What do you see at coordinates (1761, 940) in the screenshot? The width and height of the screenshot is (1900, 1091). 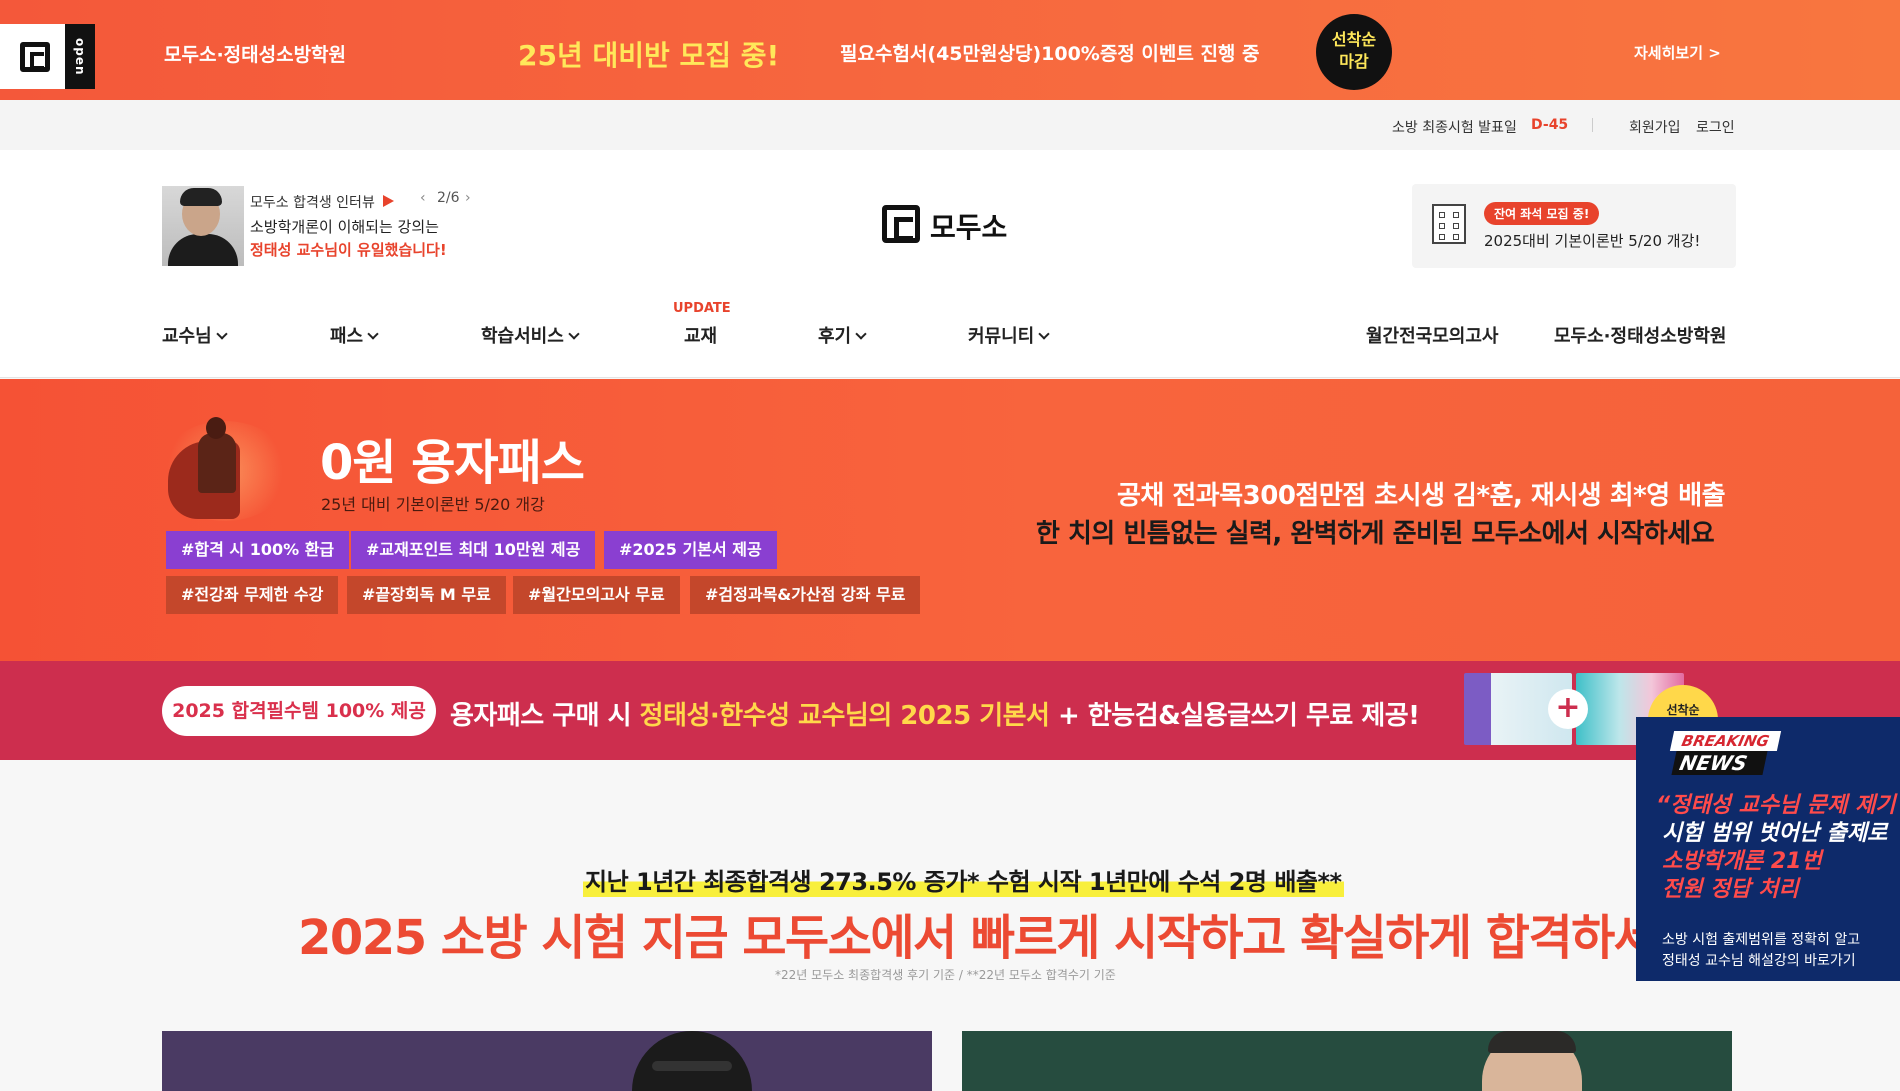 I see `news-desc-1: 소방 시험 출제범위를 정확히 알고` at bounding box center [1761, 940].